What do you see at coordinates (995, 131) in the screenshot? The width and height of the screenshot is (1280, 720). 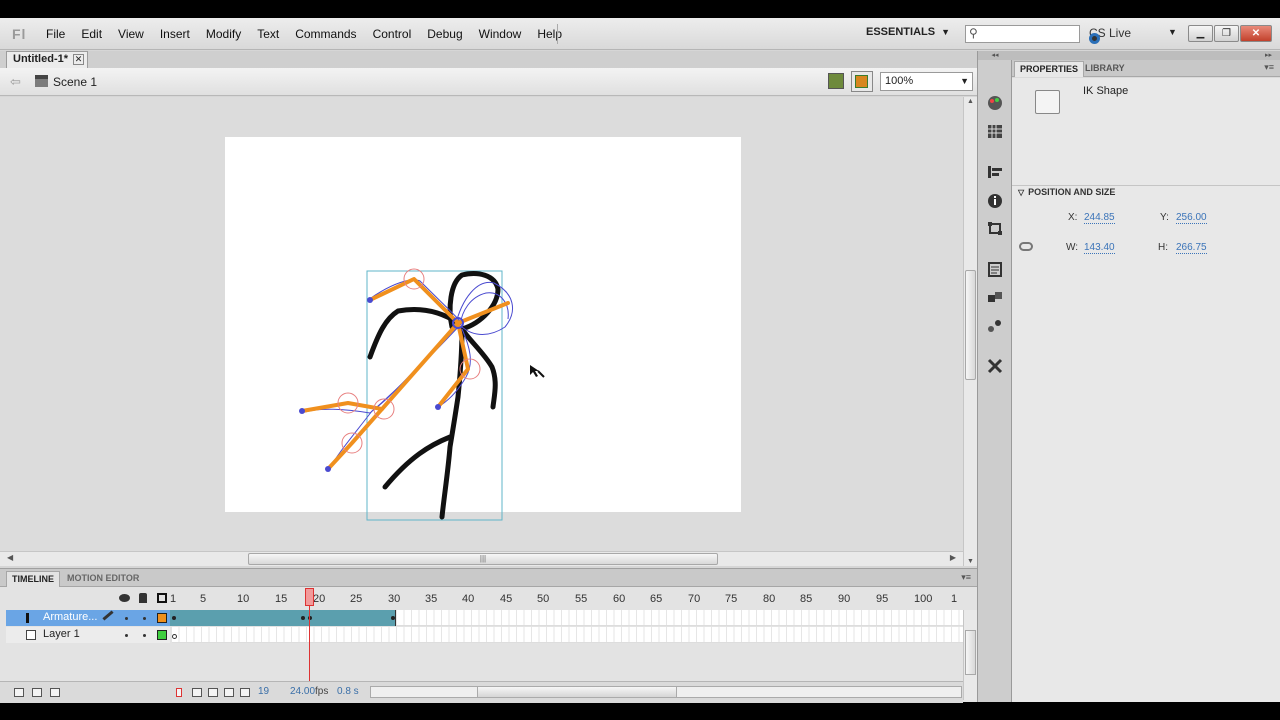 I see `swatches-icon` at bounding box center [995, 131].